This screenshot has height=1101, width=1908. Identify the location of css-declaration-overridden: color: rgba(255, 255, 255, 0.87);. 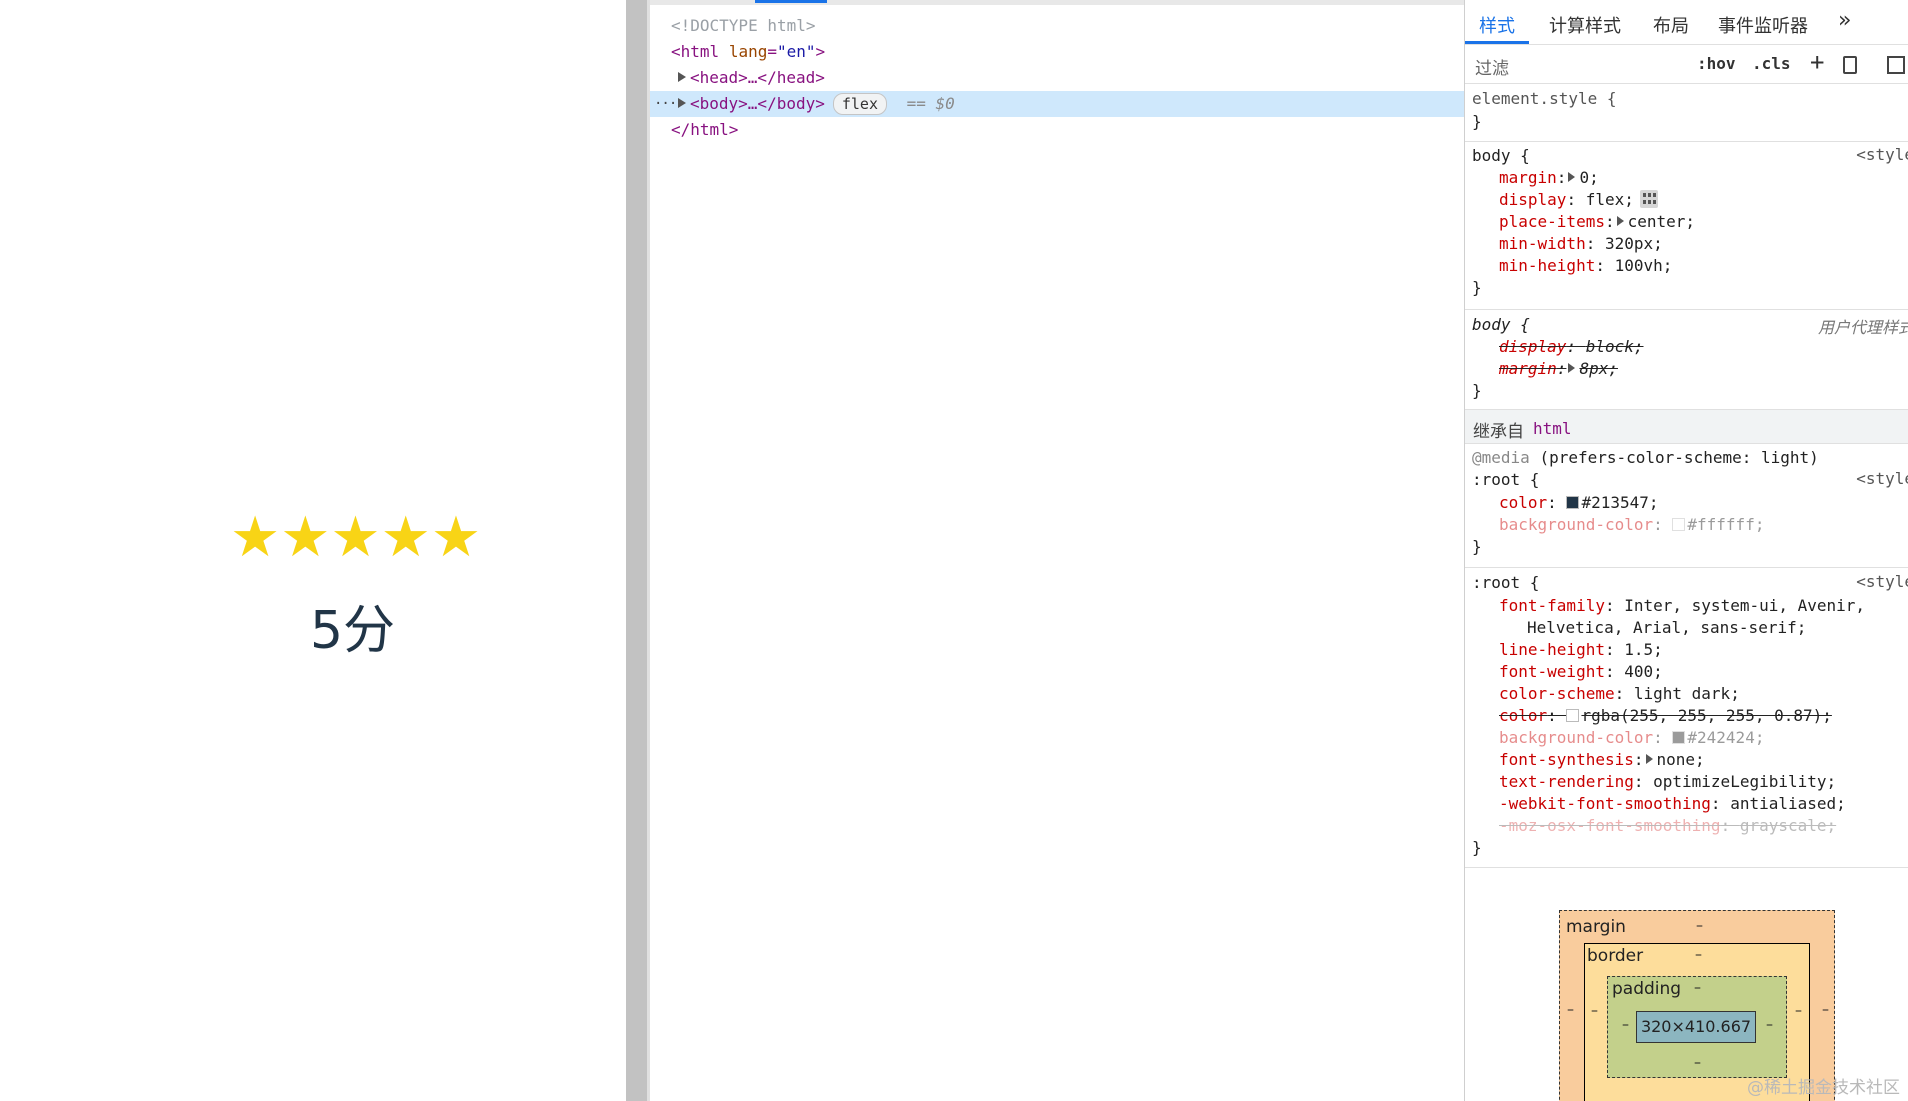
(1665, 716).